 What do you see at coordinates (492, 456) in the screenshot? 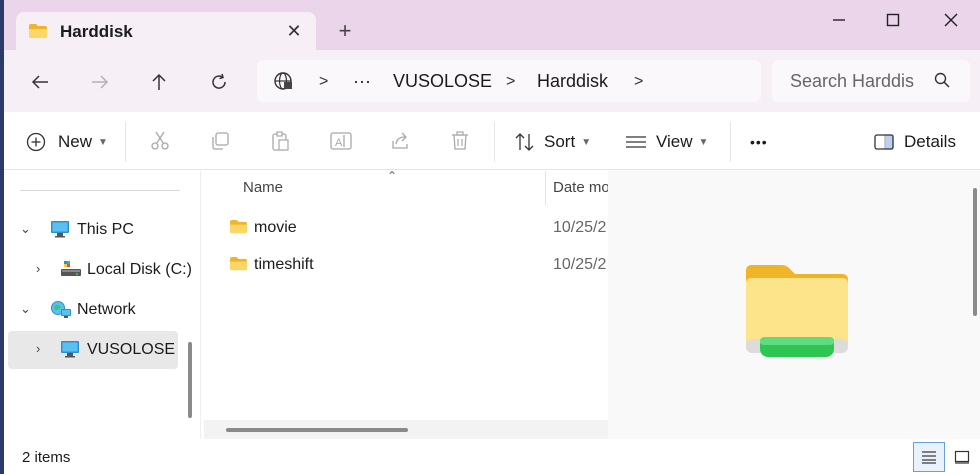
I see `status-bar: 2 items` at bounding box center [492, 456].